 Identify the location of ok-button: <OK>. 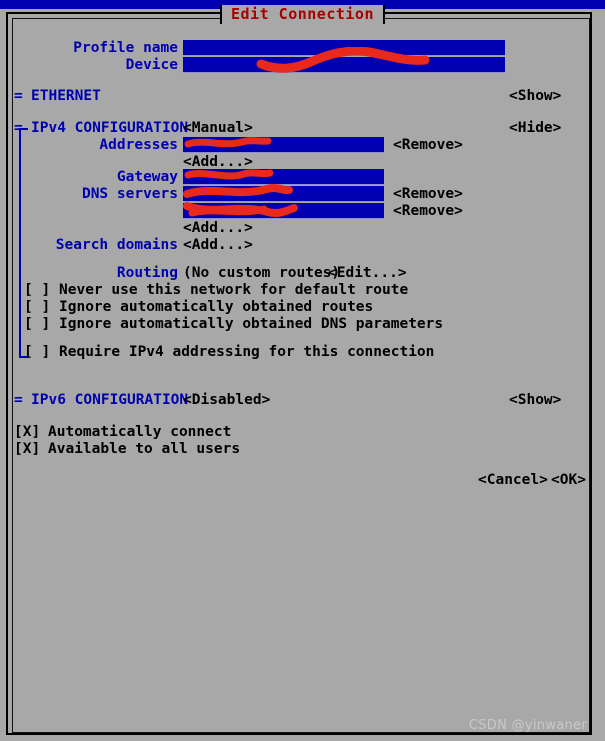
(568, 480).